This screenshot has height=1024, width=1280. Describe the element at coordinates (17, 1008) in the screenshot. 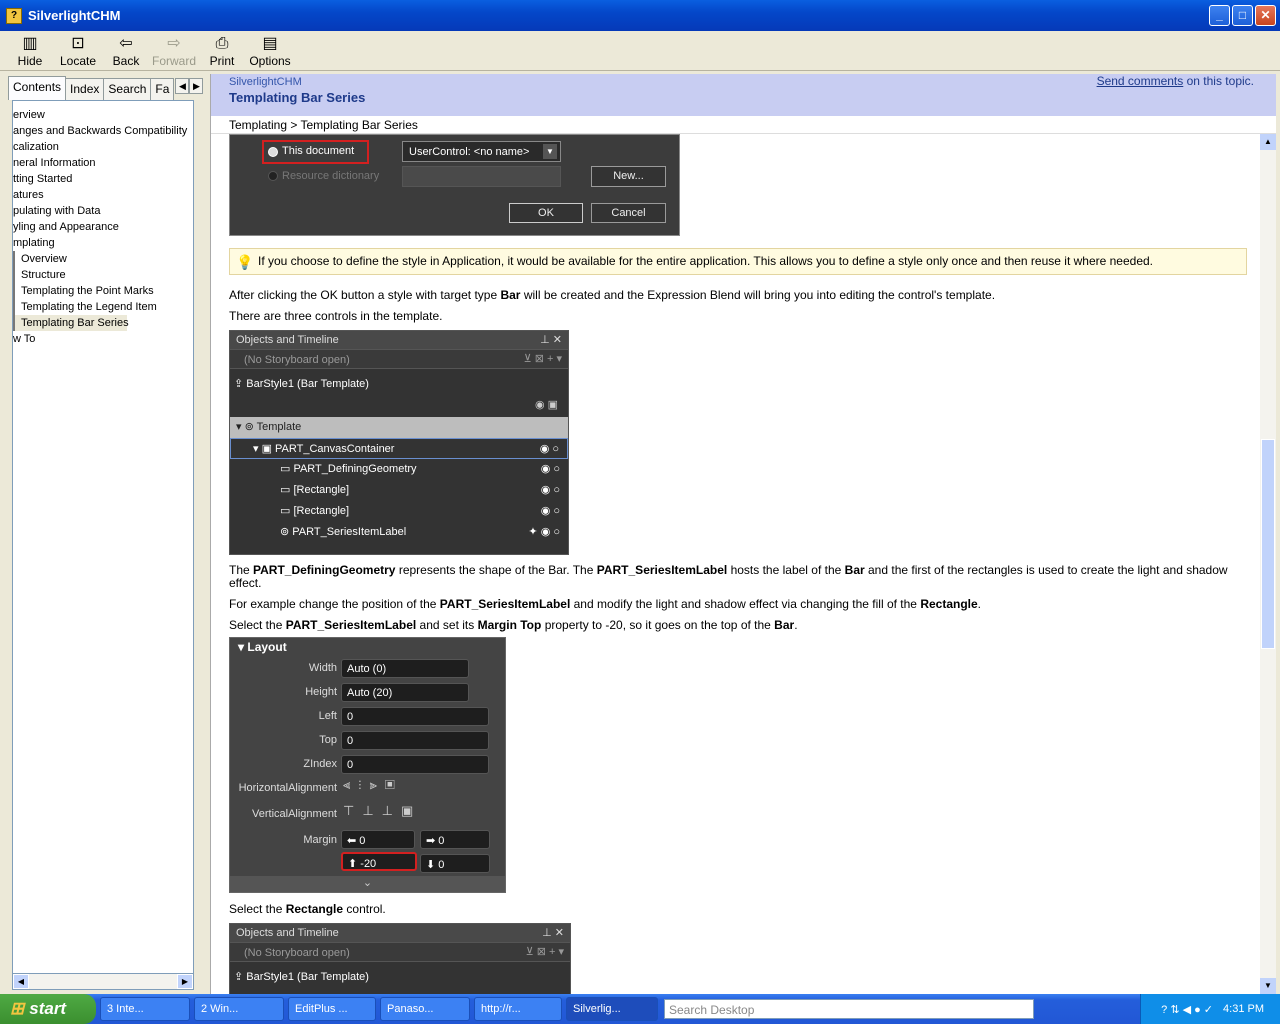

I see `windows-logo-icon: ⊞` at that location.